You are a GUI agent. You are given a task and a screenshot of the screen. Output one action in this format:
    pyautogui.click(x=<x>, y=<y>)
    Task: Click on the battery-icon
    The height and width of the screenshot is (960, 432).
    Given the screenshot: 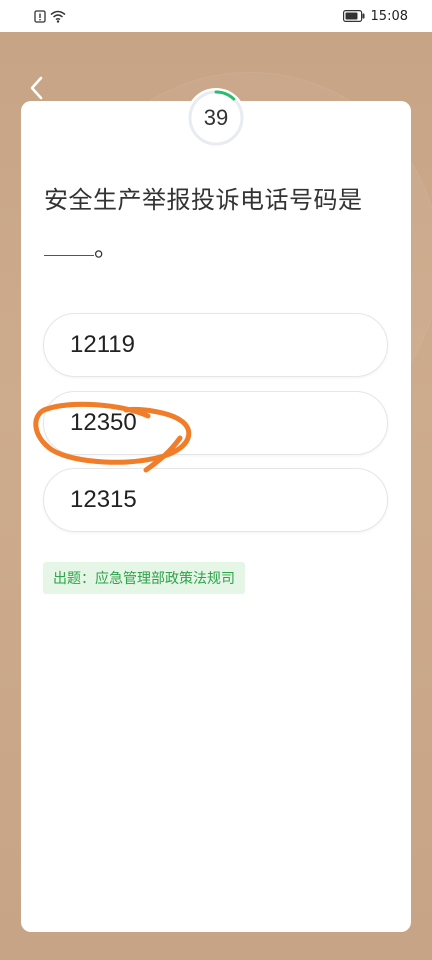 What is the action you would take?
    pyautogui.click(x=353, y=16)
    